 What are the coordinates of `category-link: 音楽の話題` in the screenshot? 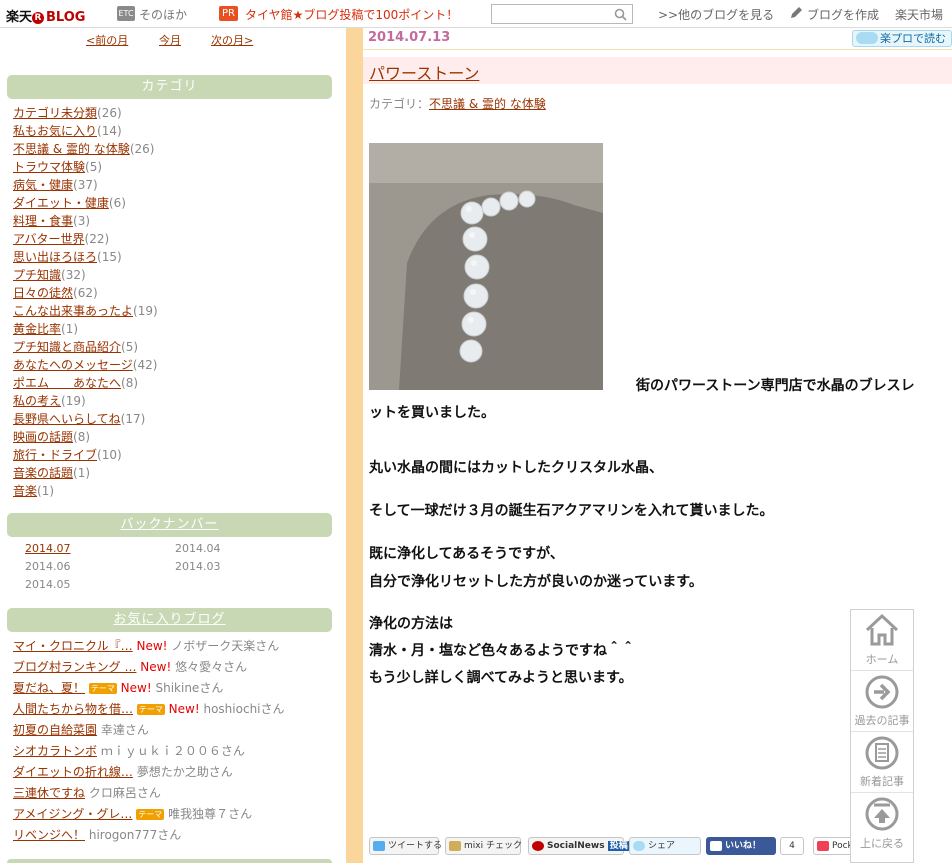 It's located at (43, 473).